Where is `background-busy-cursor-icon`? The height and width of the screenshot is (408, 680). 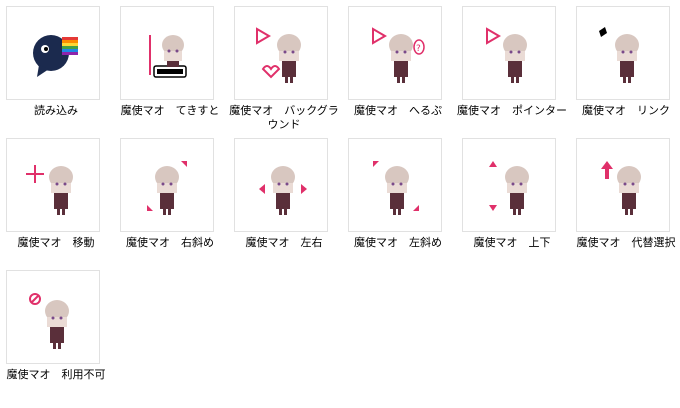
background-busy-cursor-icon is located at coordinates (278, 55).